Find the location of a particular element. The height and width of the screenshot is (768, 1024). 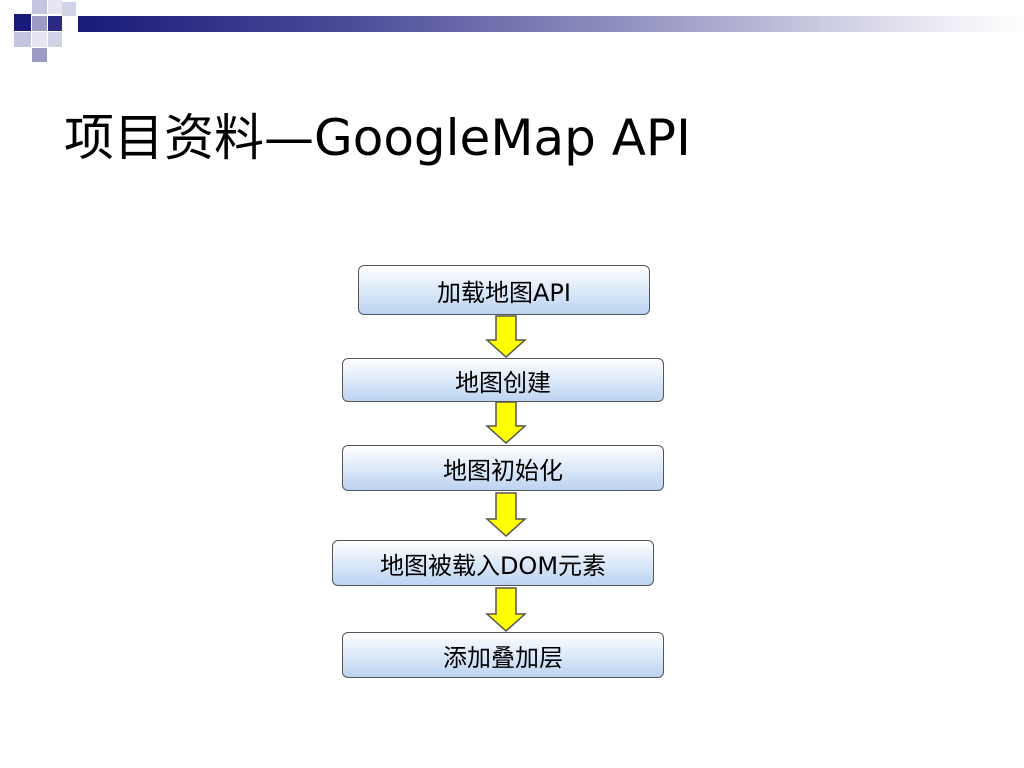

corner-decoration is located at coordinates (40, 32).